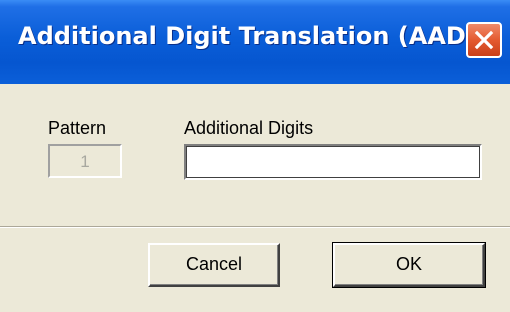 The height and width of the screenshot is (312, 510). What do you see at coordinates (256, 36) in the screenshot?
I see `window-title: Additional Digit Translation (AADC)` at bounding box center [256, 36].